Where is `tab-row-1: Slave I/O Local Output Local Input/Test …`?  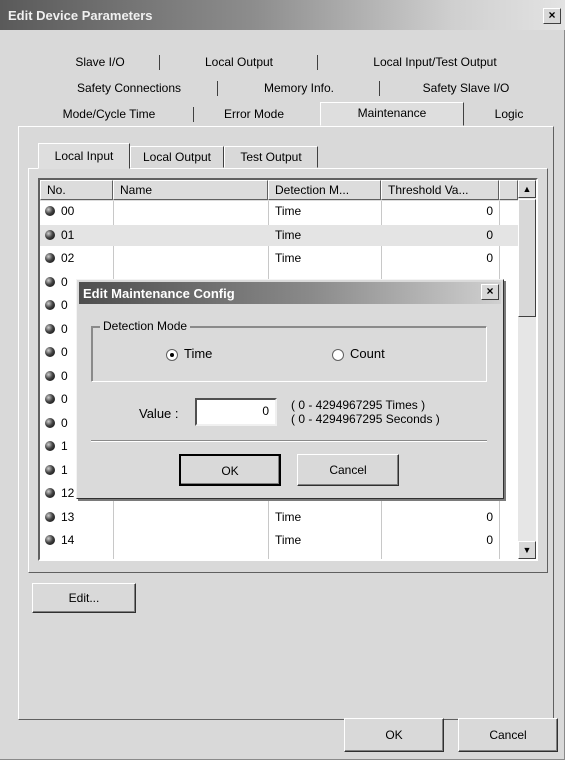
tab-row-1: Slave I/O Local Output Local Input/Test … is located at coordinates (296, 62).